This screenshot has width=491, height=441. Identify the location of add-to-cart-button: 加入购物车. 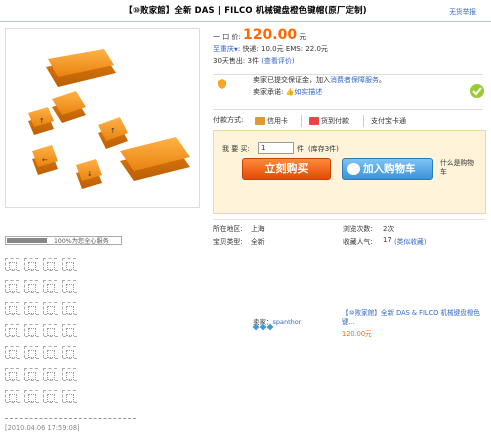
(387, 169).